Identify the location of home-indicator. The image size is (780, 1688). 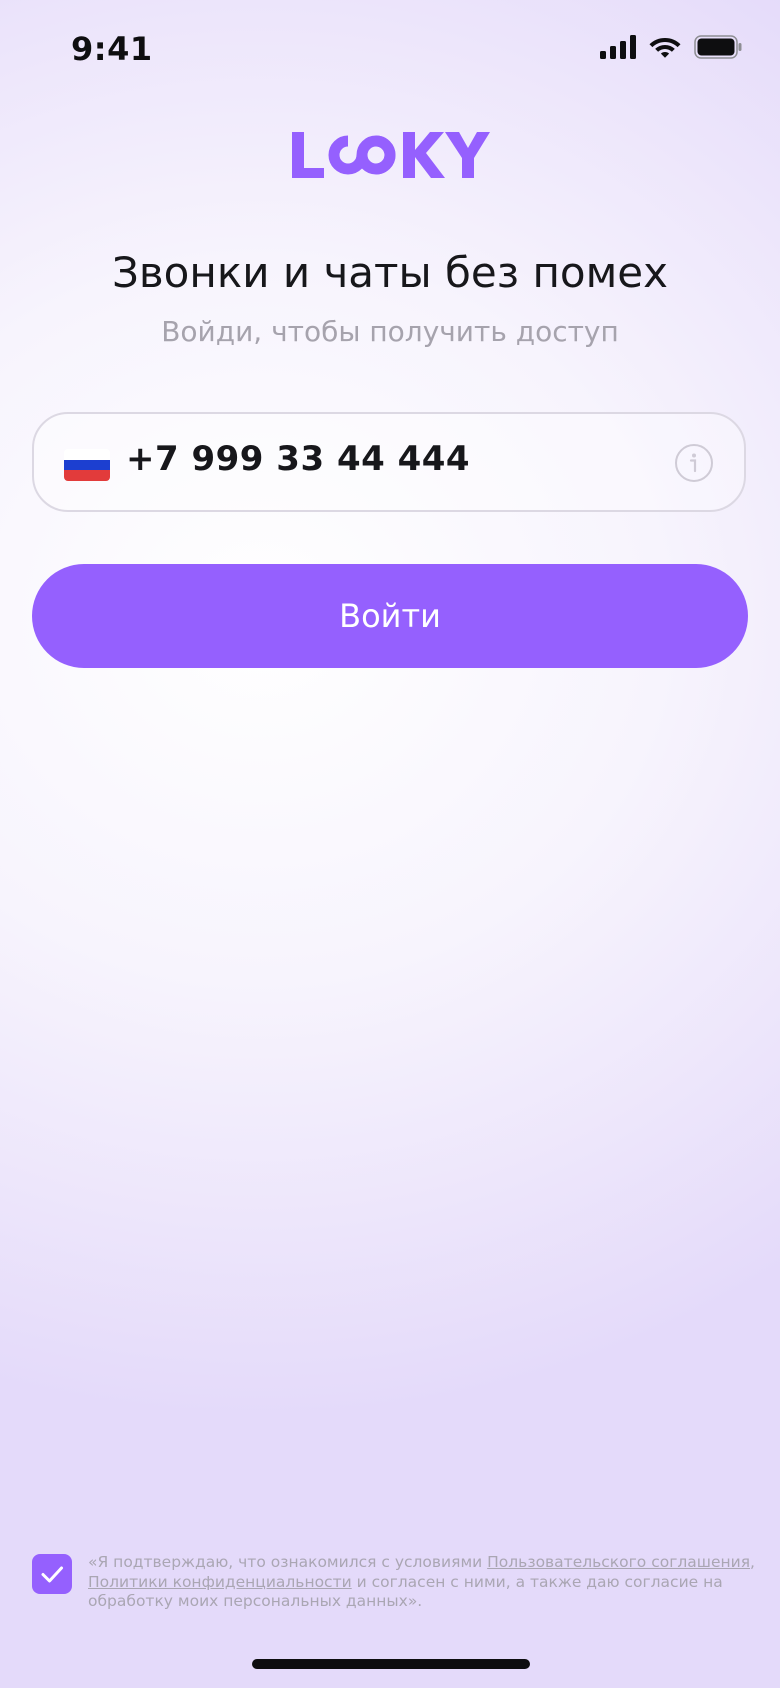
(391, 1664).